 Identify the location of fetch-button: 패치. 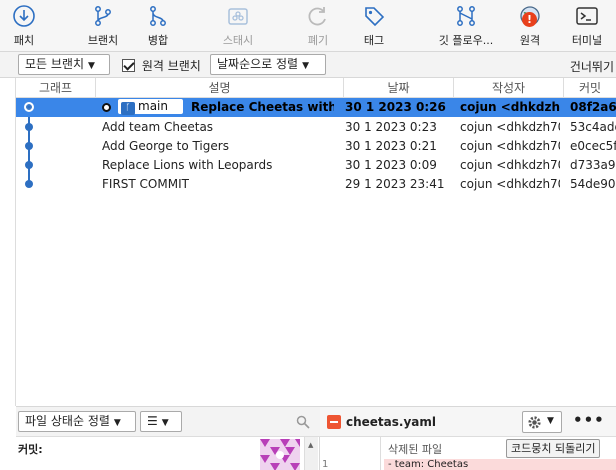
(24, 26).